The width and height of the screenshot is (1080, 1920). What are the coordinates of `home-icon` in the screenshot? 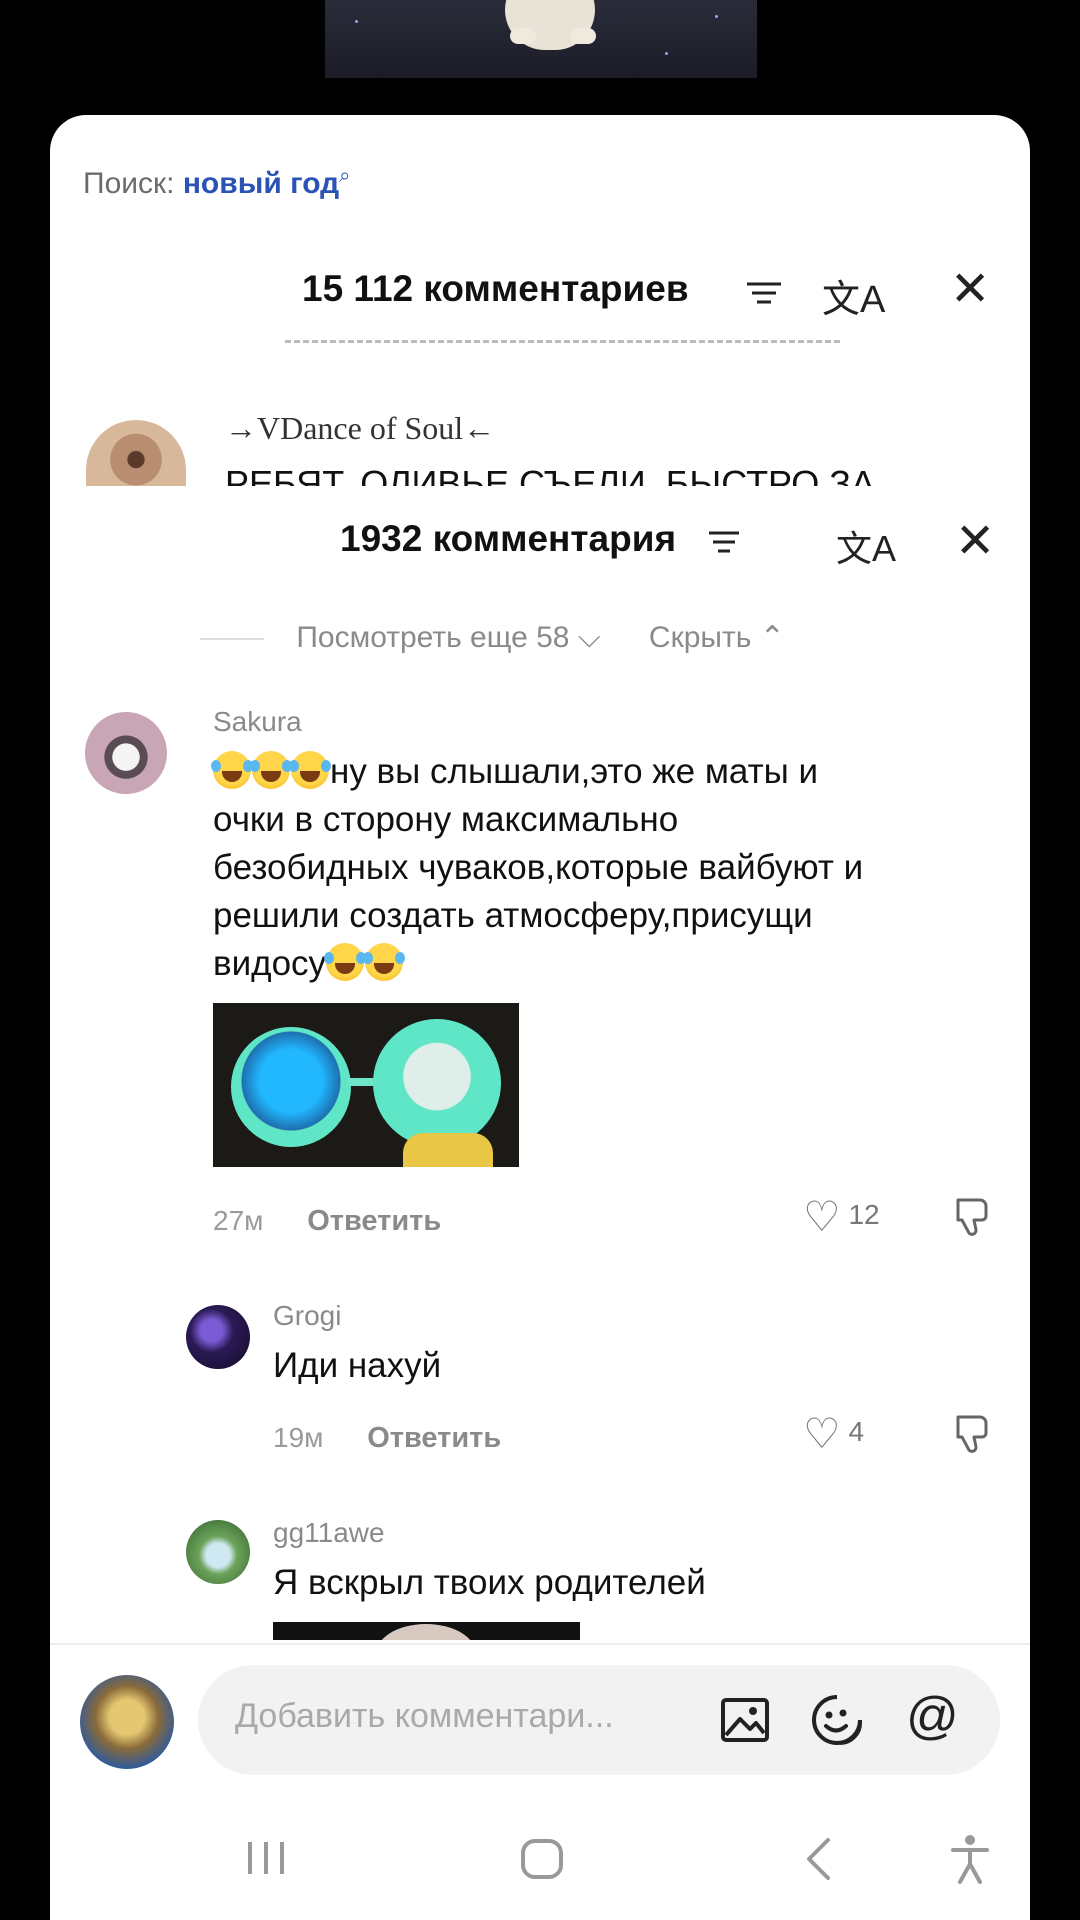 It's located at (542, 1859).